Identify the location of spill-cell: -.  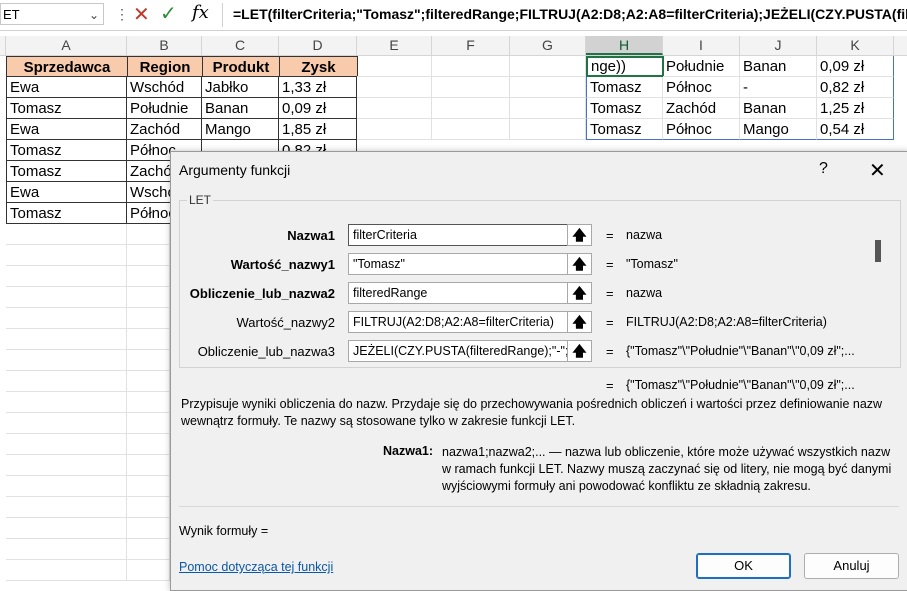
(778, 87).